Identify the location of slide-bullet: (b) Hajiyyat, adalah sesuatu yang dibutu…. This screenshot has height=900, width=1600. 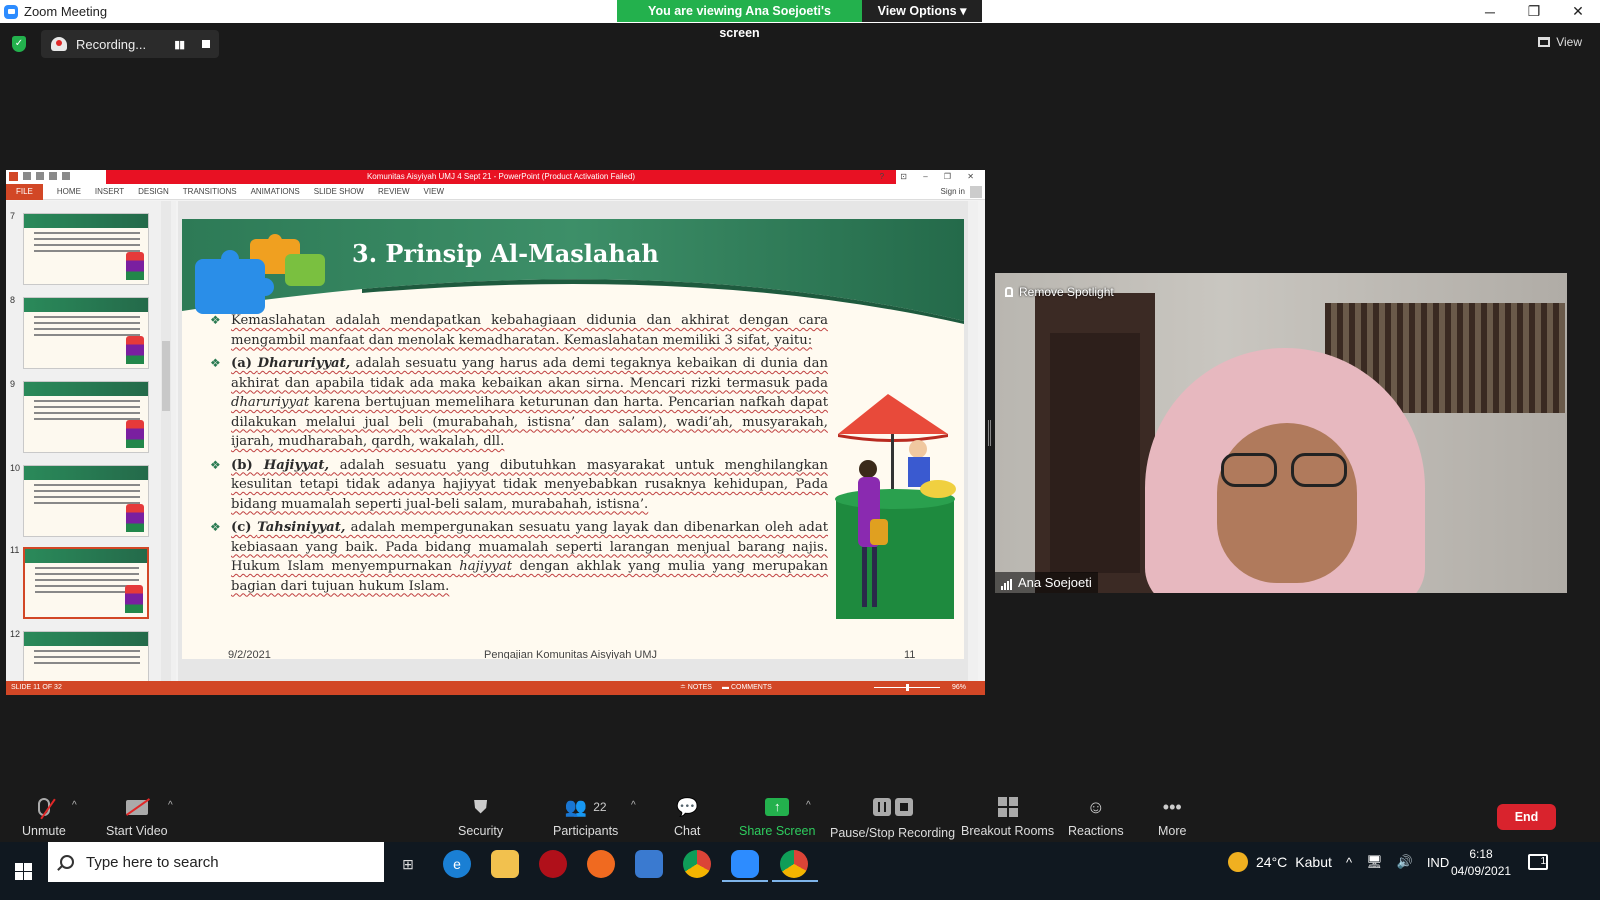
(518, 485).